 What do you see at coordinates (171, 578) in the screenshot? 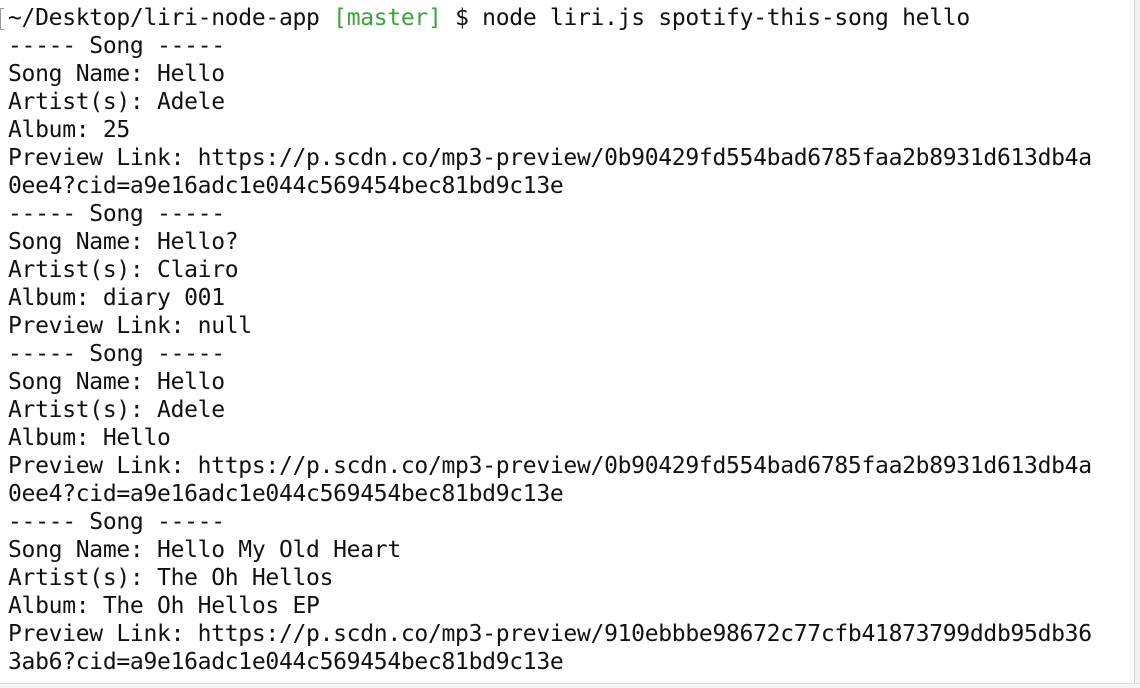
I see `output-line: Artist(s): The Oh Hellos` at bounding box center [171, 578].